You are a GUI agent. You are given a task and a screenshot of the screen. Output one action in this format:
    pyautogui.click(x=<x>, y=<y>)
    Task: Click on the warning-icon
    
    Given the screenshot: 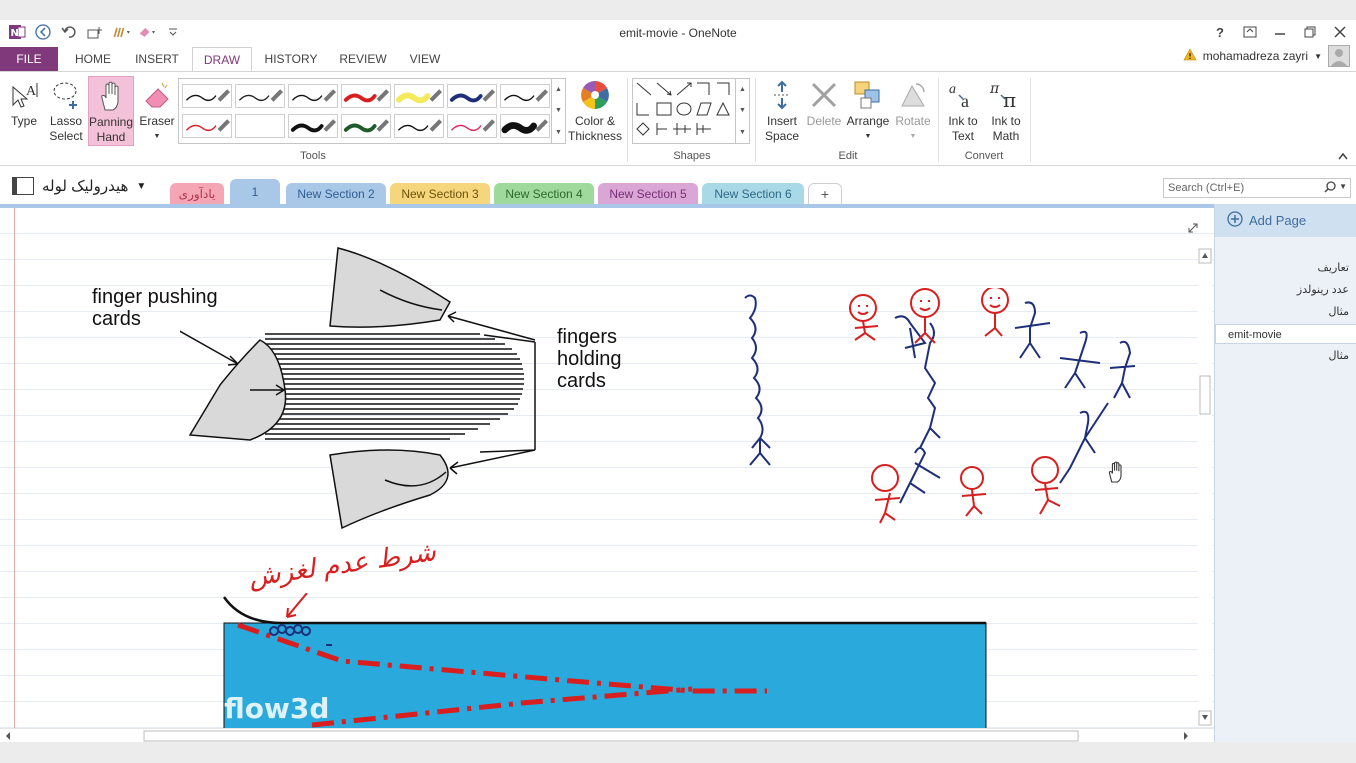 What is the action you would take?
    pyautogui.click(x=1190, y=56)
    